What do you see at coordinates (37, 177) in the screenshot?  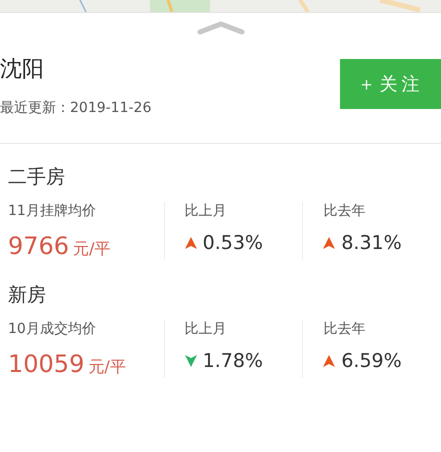 I see `section-title: 二手房` at bounding box center [37, 177].